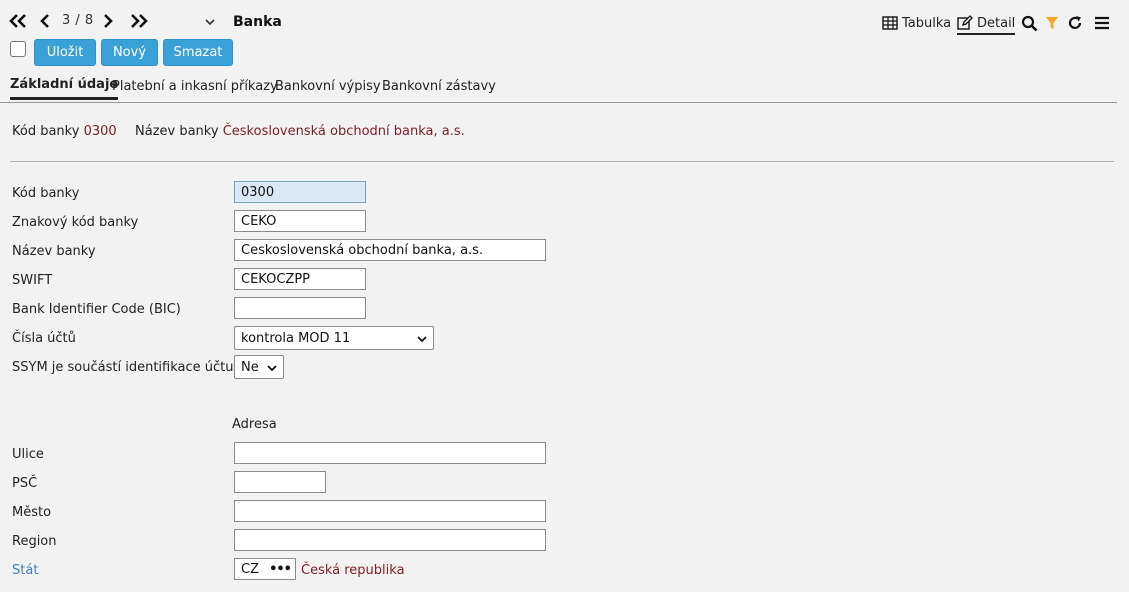  Describe the element at coordinates (390, 511) in the screenshot. I see `mesto-input` at that location.